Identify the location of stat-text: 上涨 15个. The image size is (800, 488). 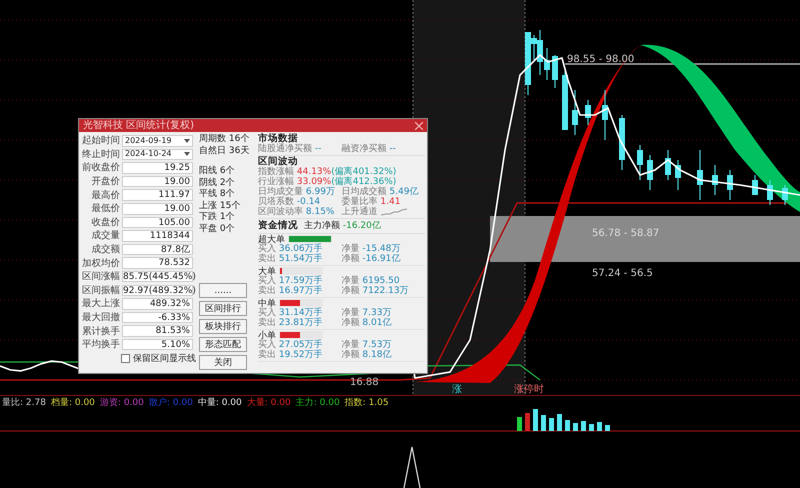
(220, 206).